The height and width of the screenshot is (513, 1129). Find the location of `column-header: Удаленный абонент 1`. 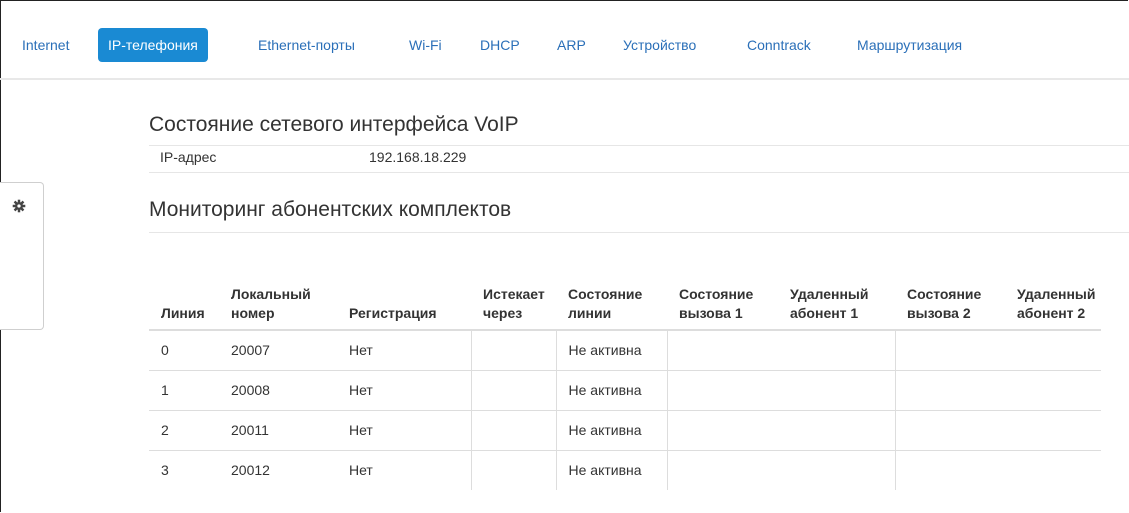

column-header: Удаленный абонент 1 is located at coordinates (836, 295).